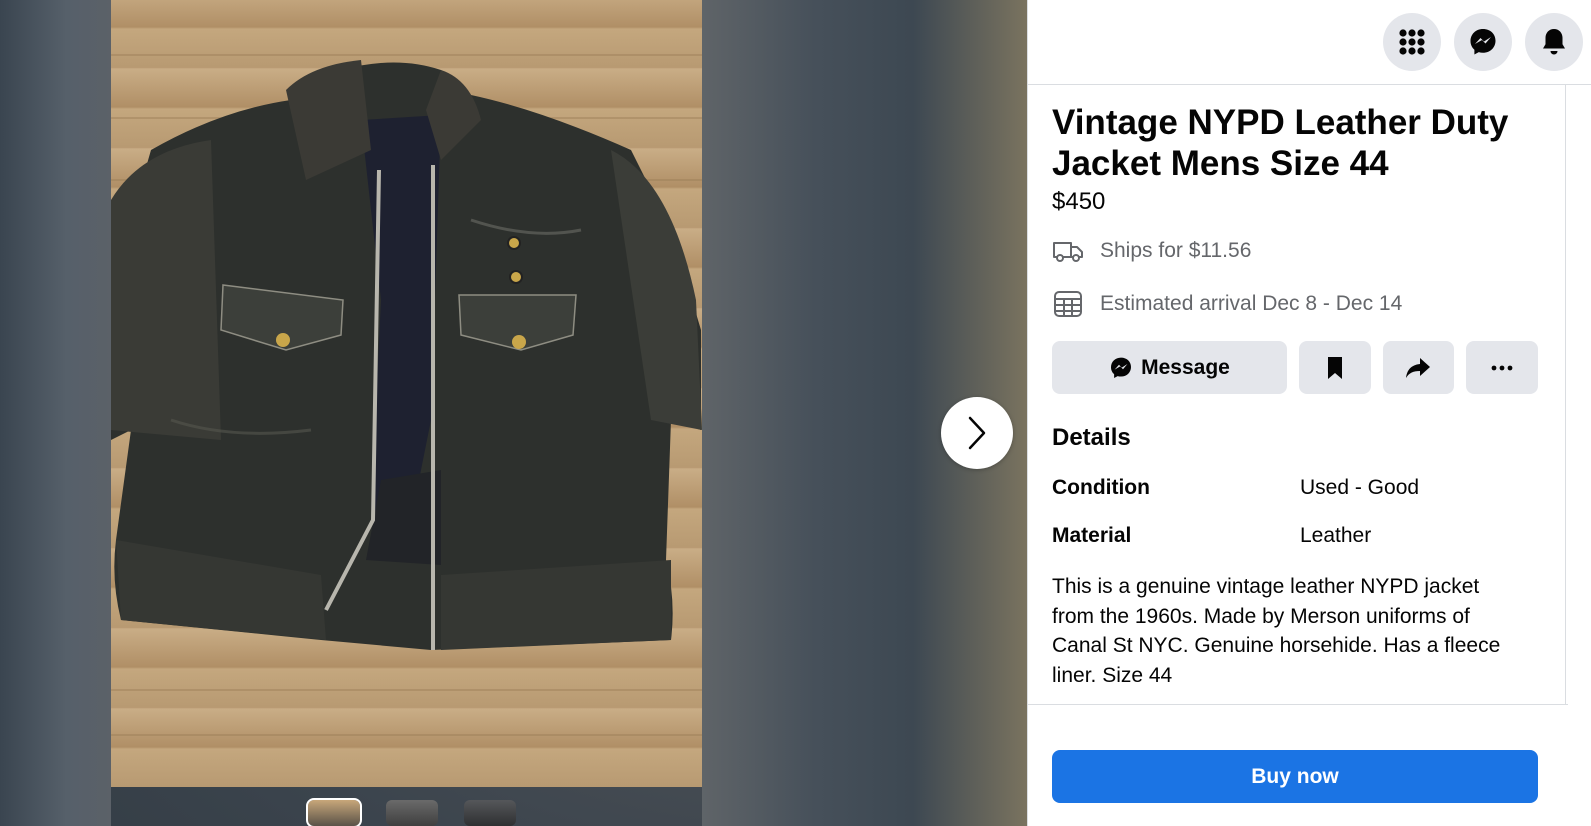  I want to click on arrival-info: Estimated arrival Dec 8 - Dec 14, so click(1295, 304).